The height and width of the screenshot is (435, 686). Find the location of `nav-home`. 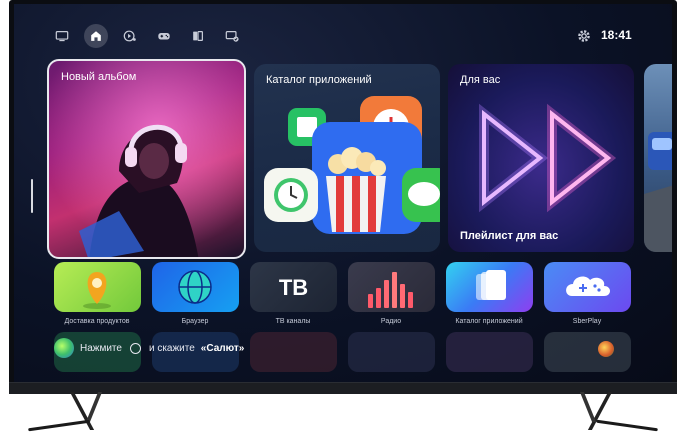

nav-home is located at coordinates (96, 36).